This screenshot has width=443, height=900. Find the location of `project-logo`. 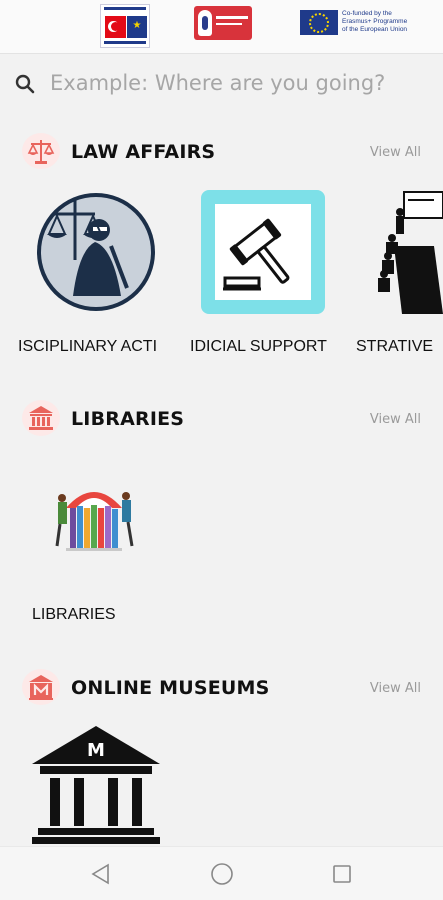

project-logo is located at coordinates (223, 23).